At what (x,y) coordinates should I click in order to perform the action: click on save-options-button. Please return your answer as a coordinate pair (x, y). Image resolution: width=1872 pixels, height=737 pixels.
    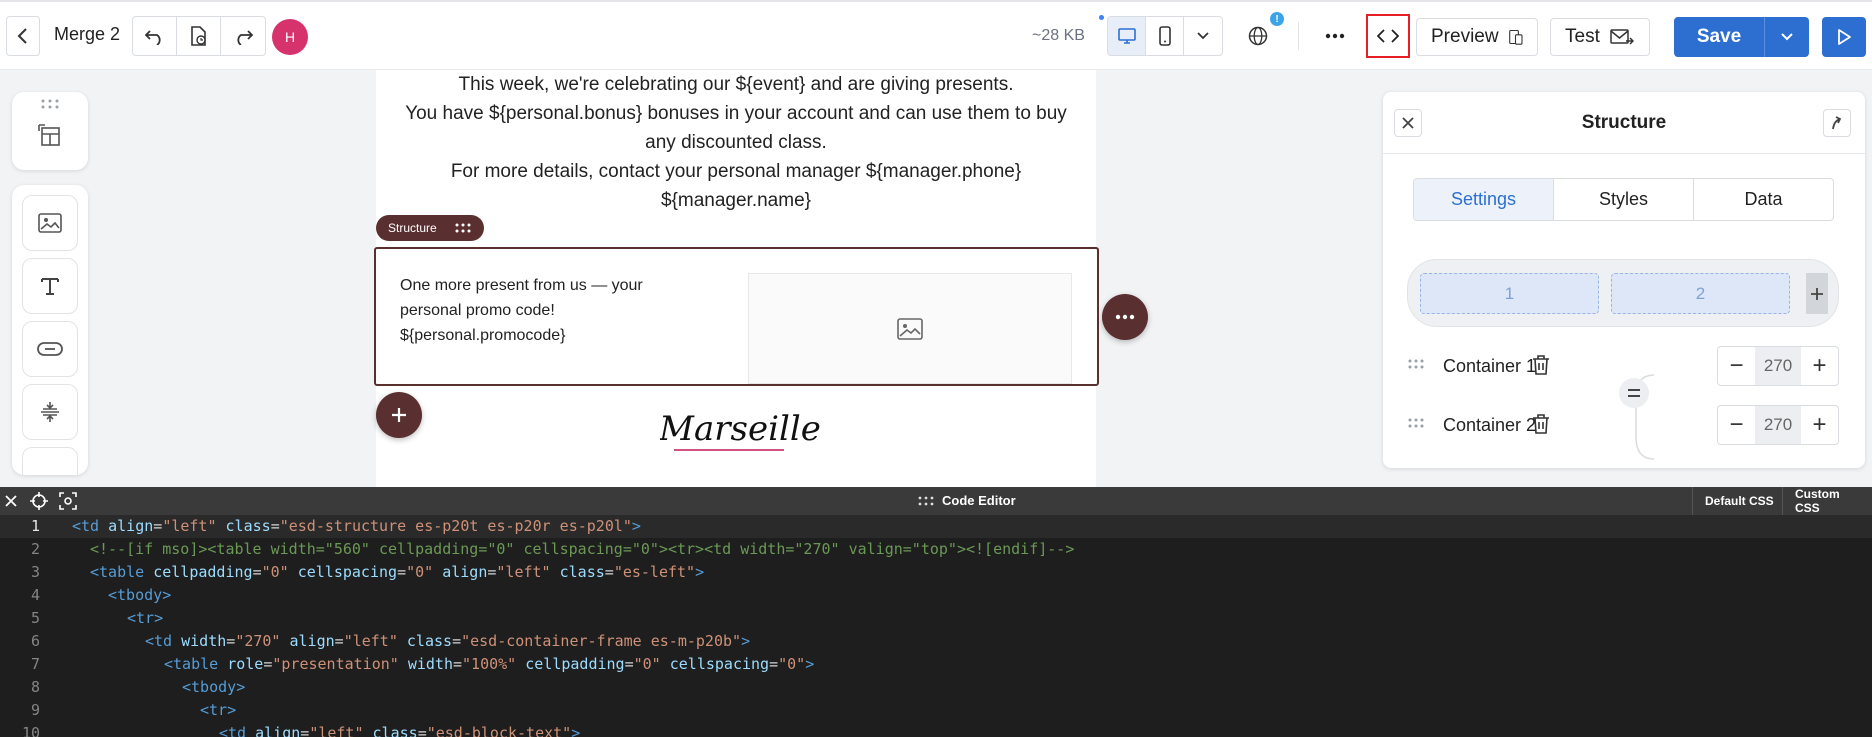
    Looking at the image, I should click on (1786, 37).